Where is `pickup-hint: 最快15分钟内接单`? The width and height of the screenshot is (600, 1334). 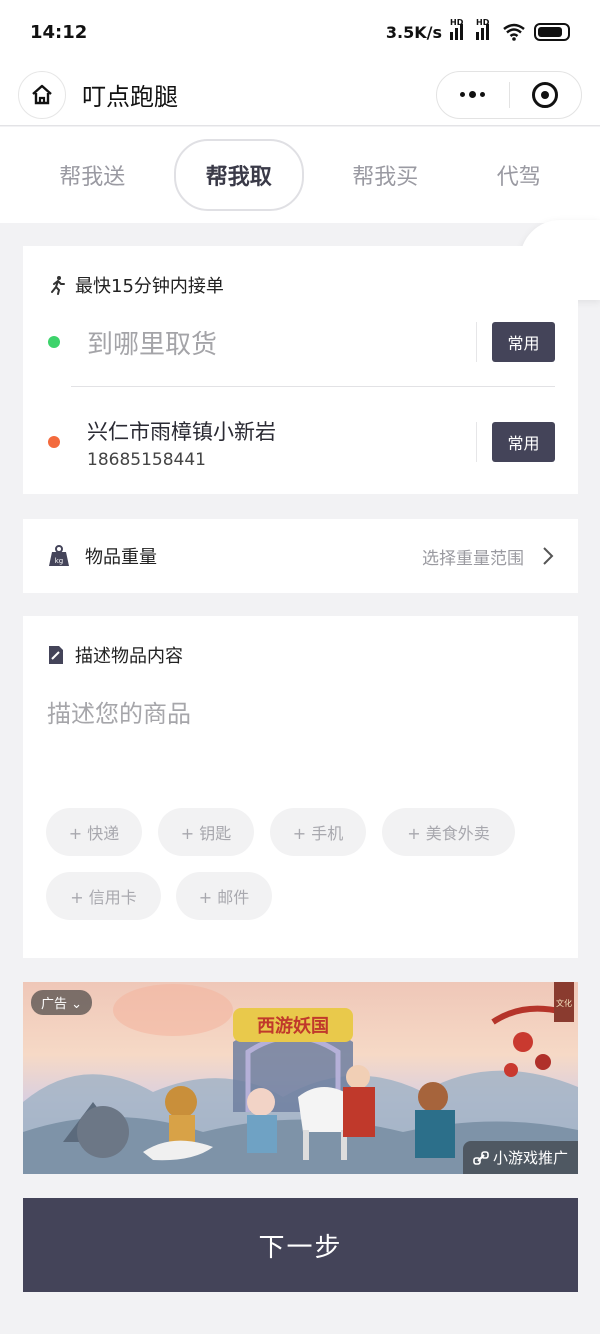
pickup-hint: 最快15分钟内接单 is located at coordinates (135, 285).